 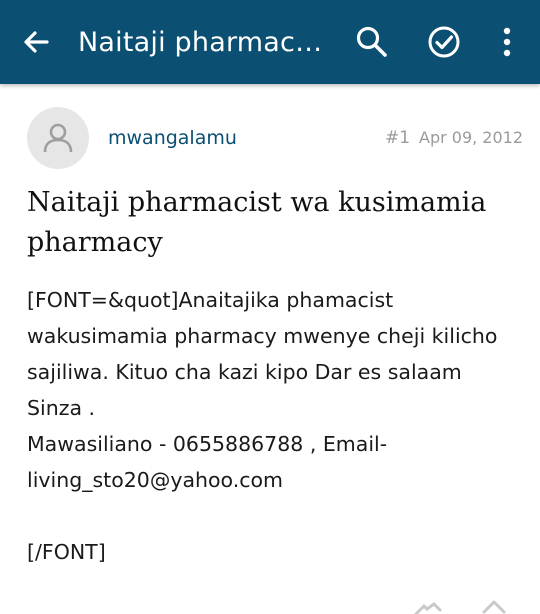 I want to click on reply-button, so click(x=494, y=606).